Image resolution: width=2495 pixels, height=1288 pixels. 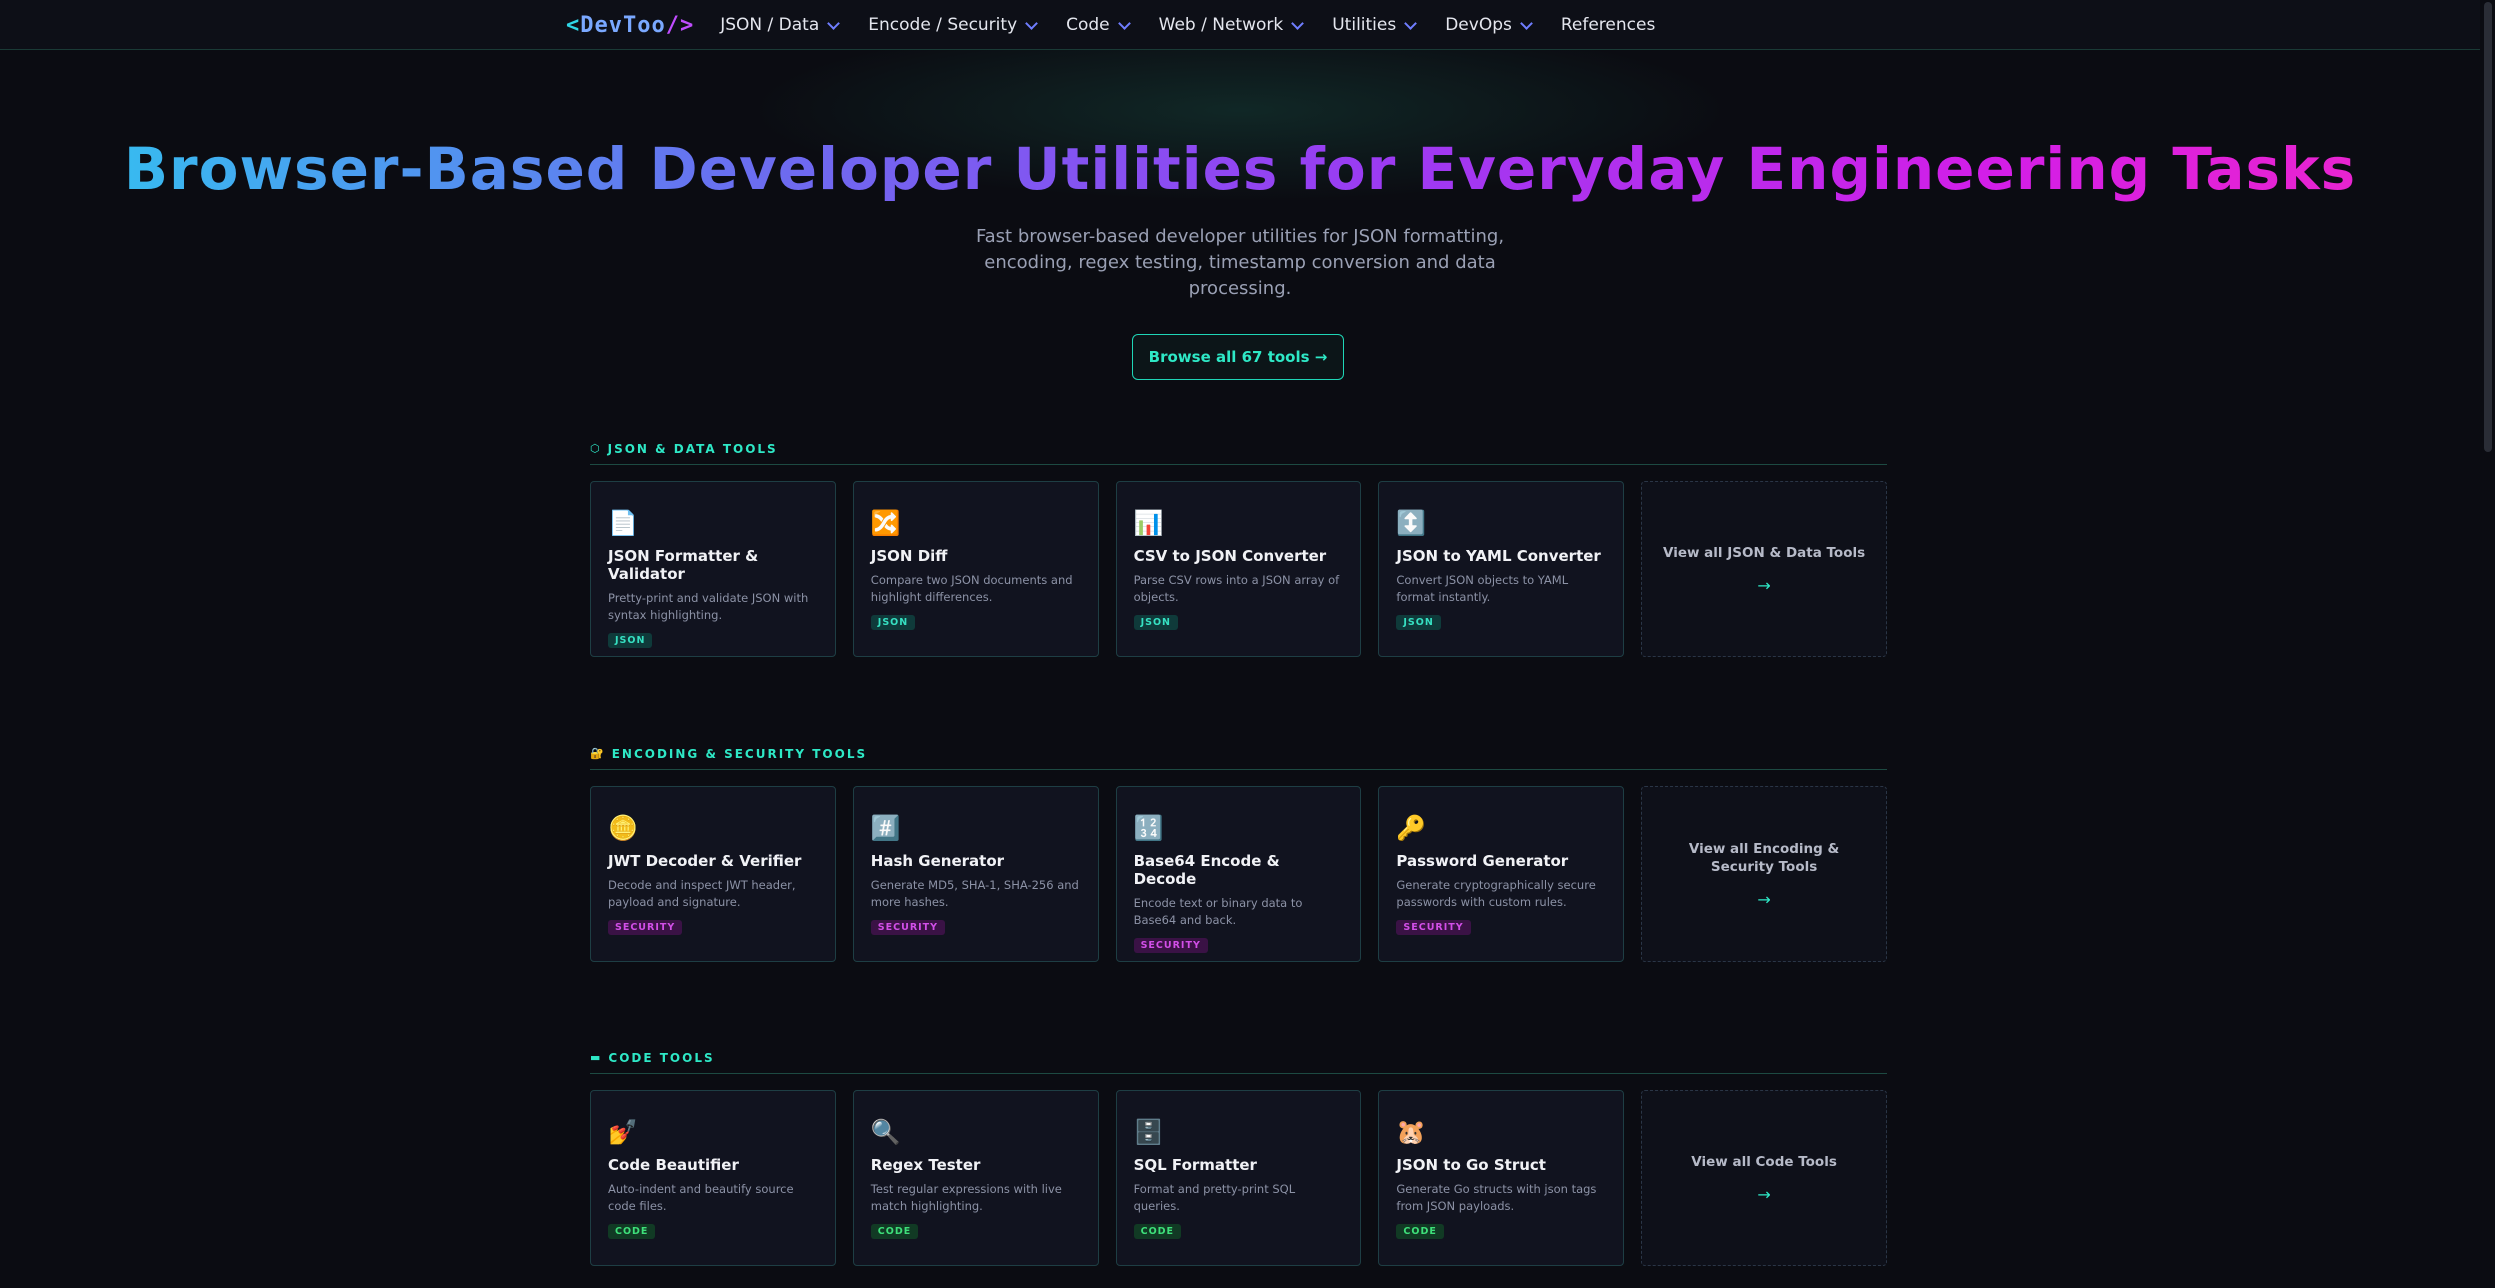 What do you see at coordinates (1482, 861) in the screenshot?
I see `card-title: Password Generator` at bounding box center [1482, 861].